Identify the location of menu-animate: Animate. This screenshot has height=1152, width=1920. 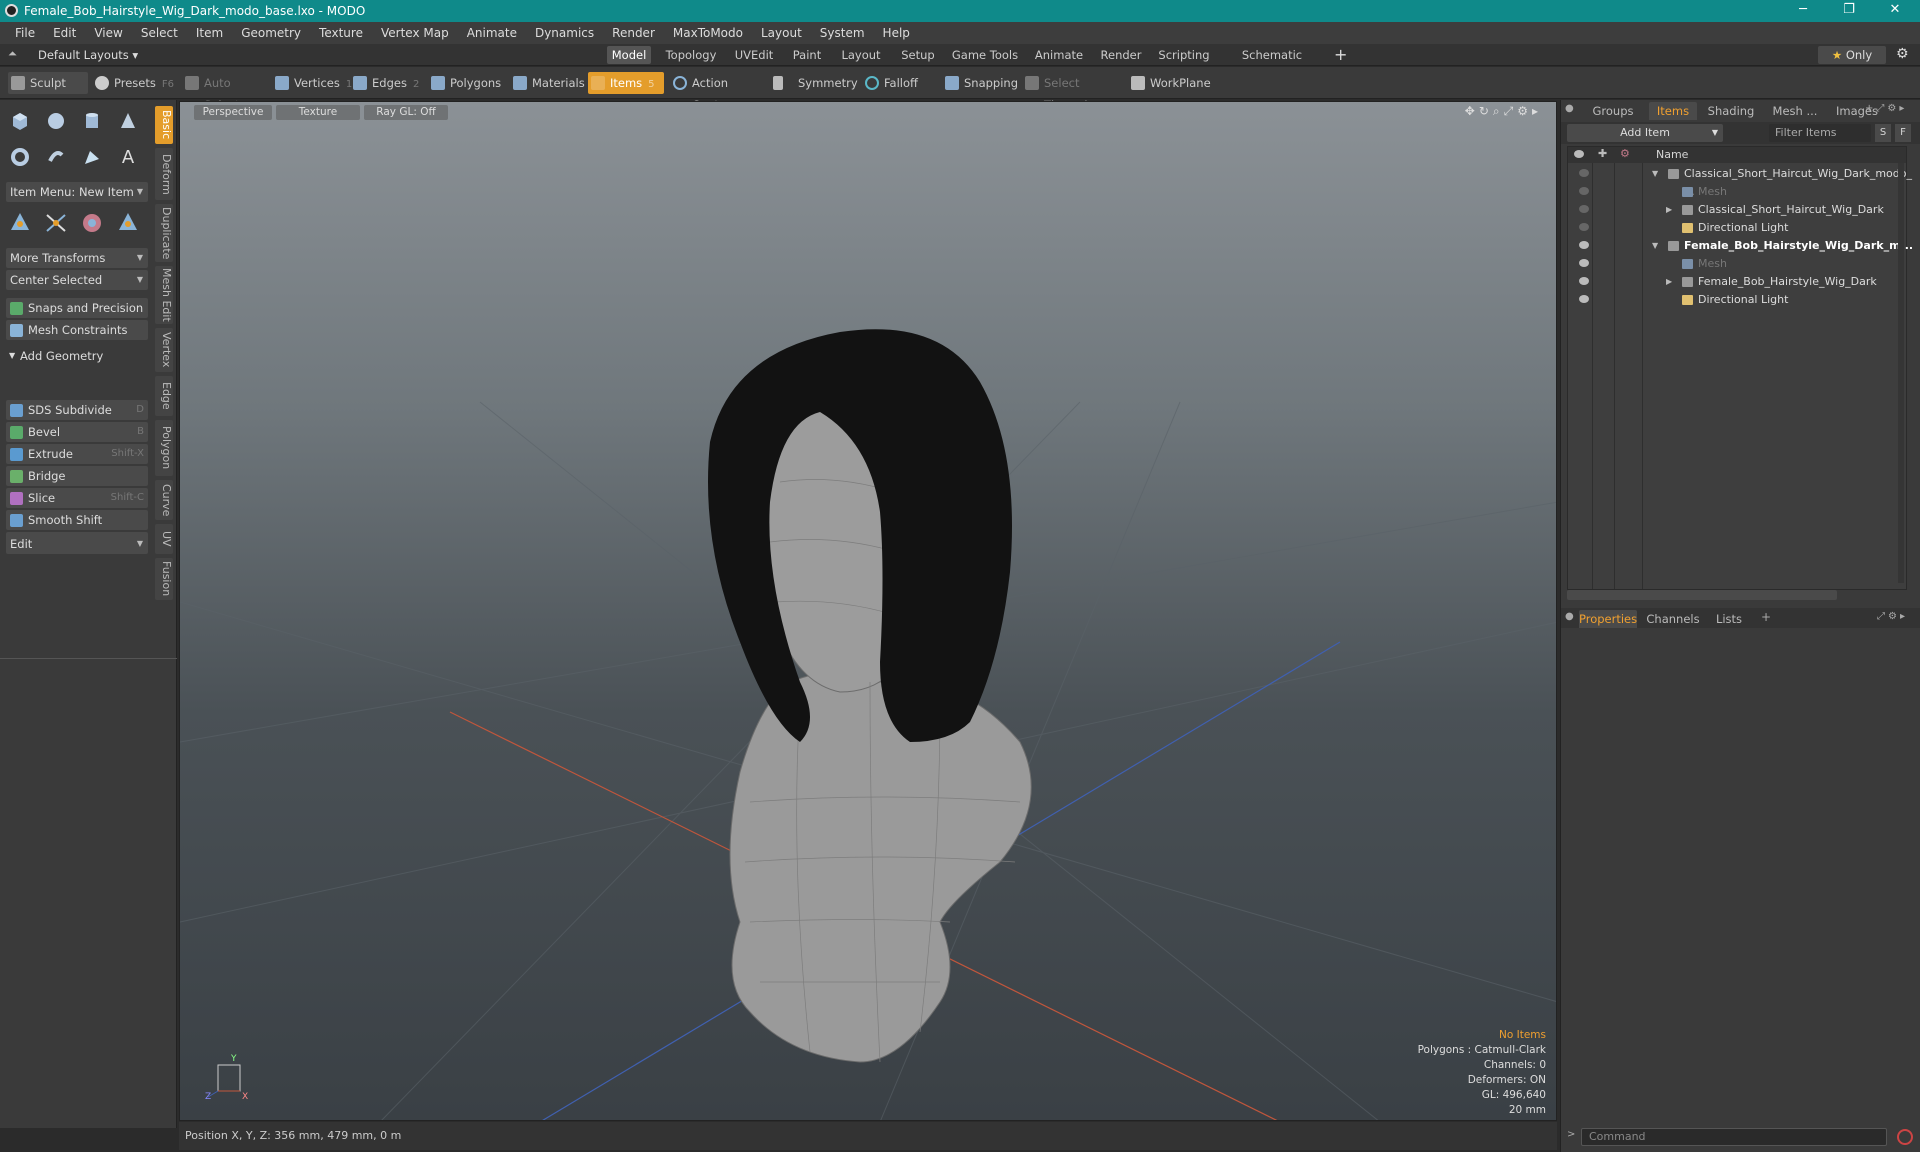
(492, 33).